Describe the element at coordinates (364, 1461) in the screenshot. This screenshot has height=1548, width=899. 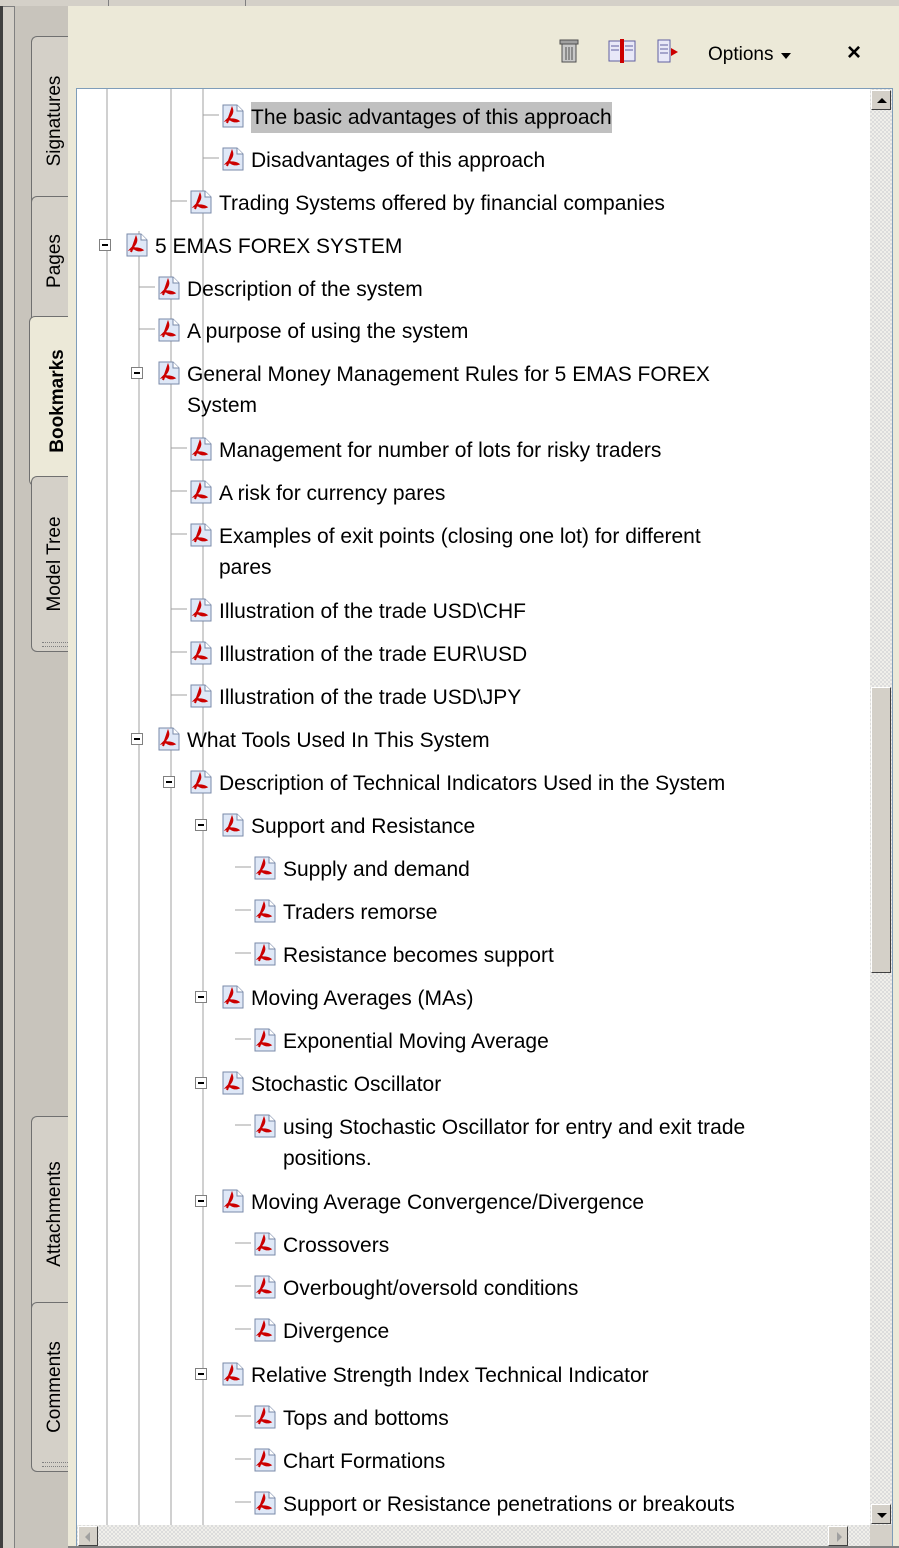
I see `bookmark-label: Chart Formations` at that location.